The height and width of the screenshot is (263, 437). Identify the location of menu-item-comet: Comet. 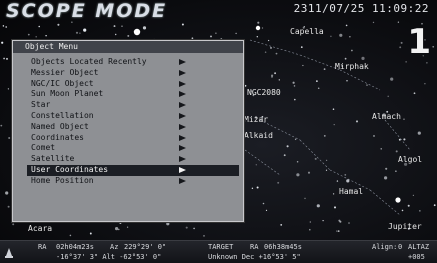
(133, 148).